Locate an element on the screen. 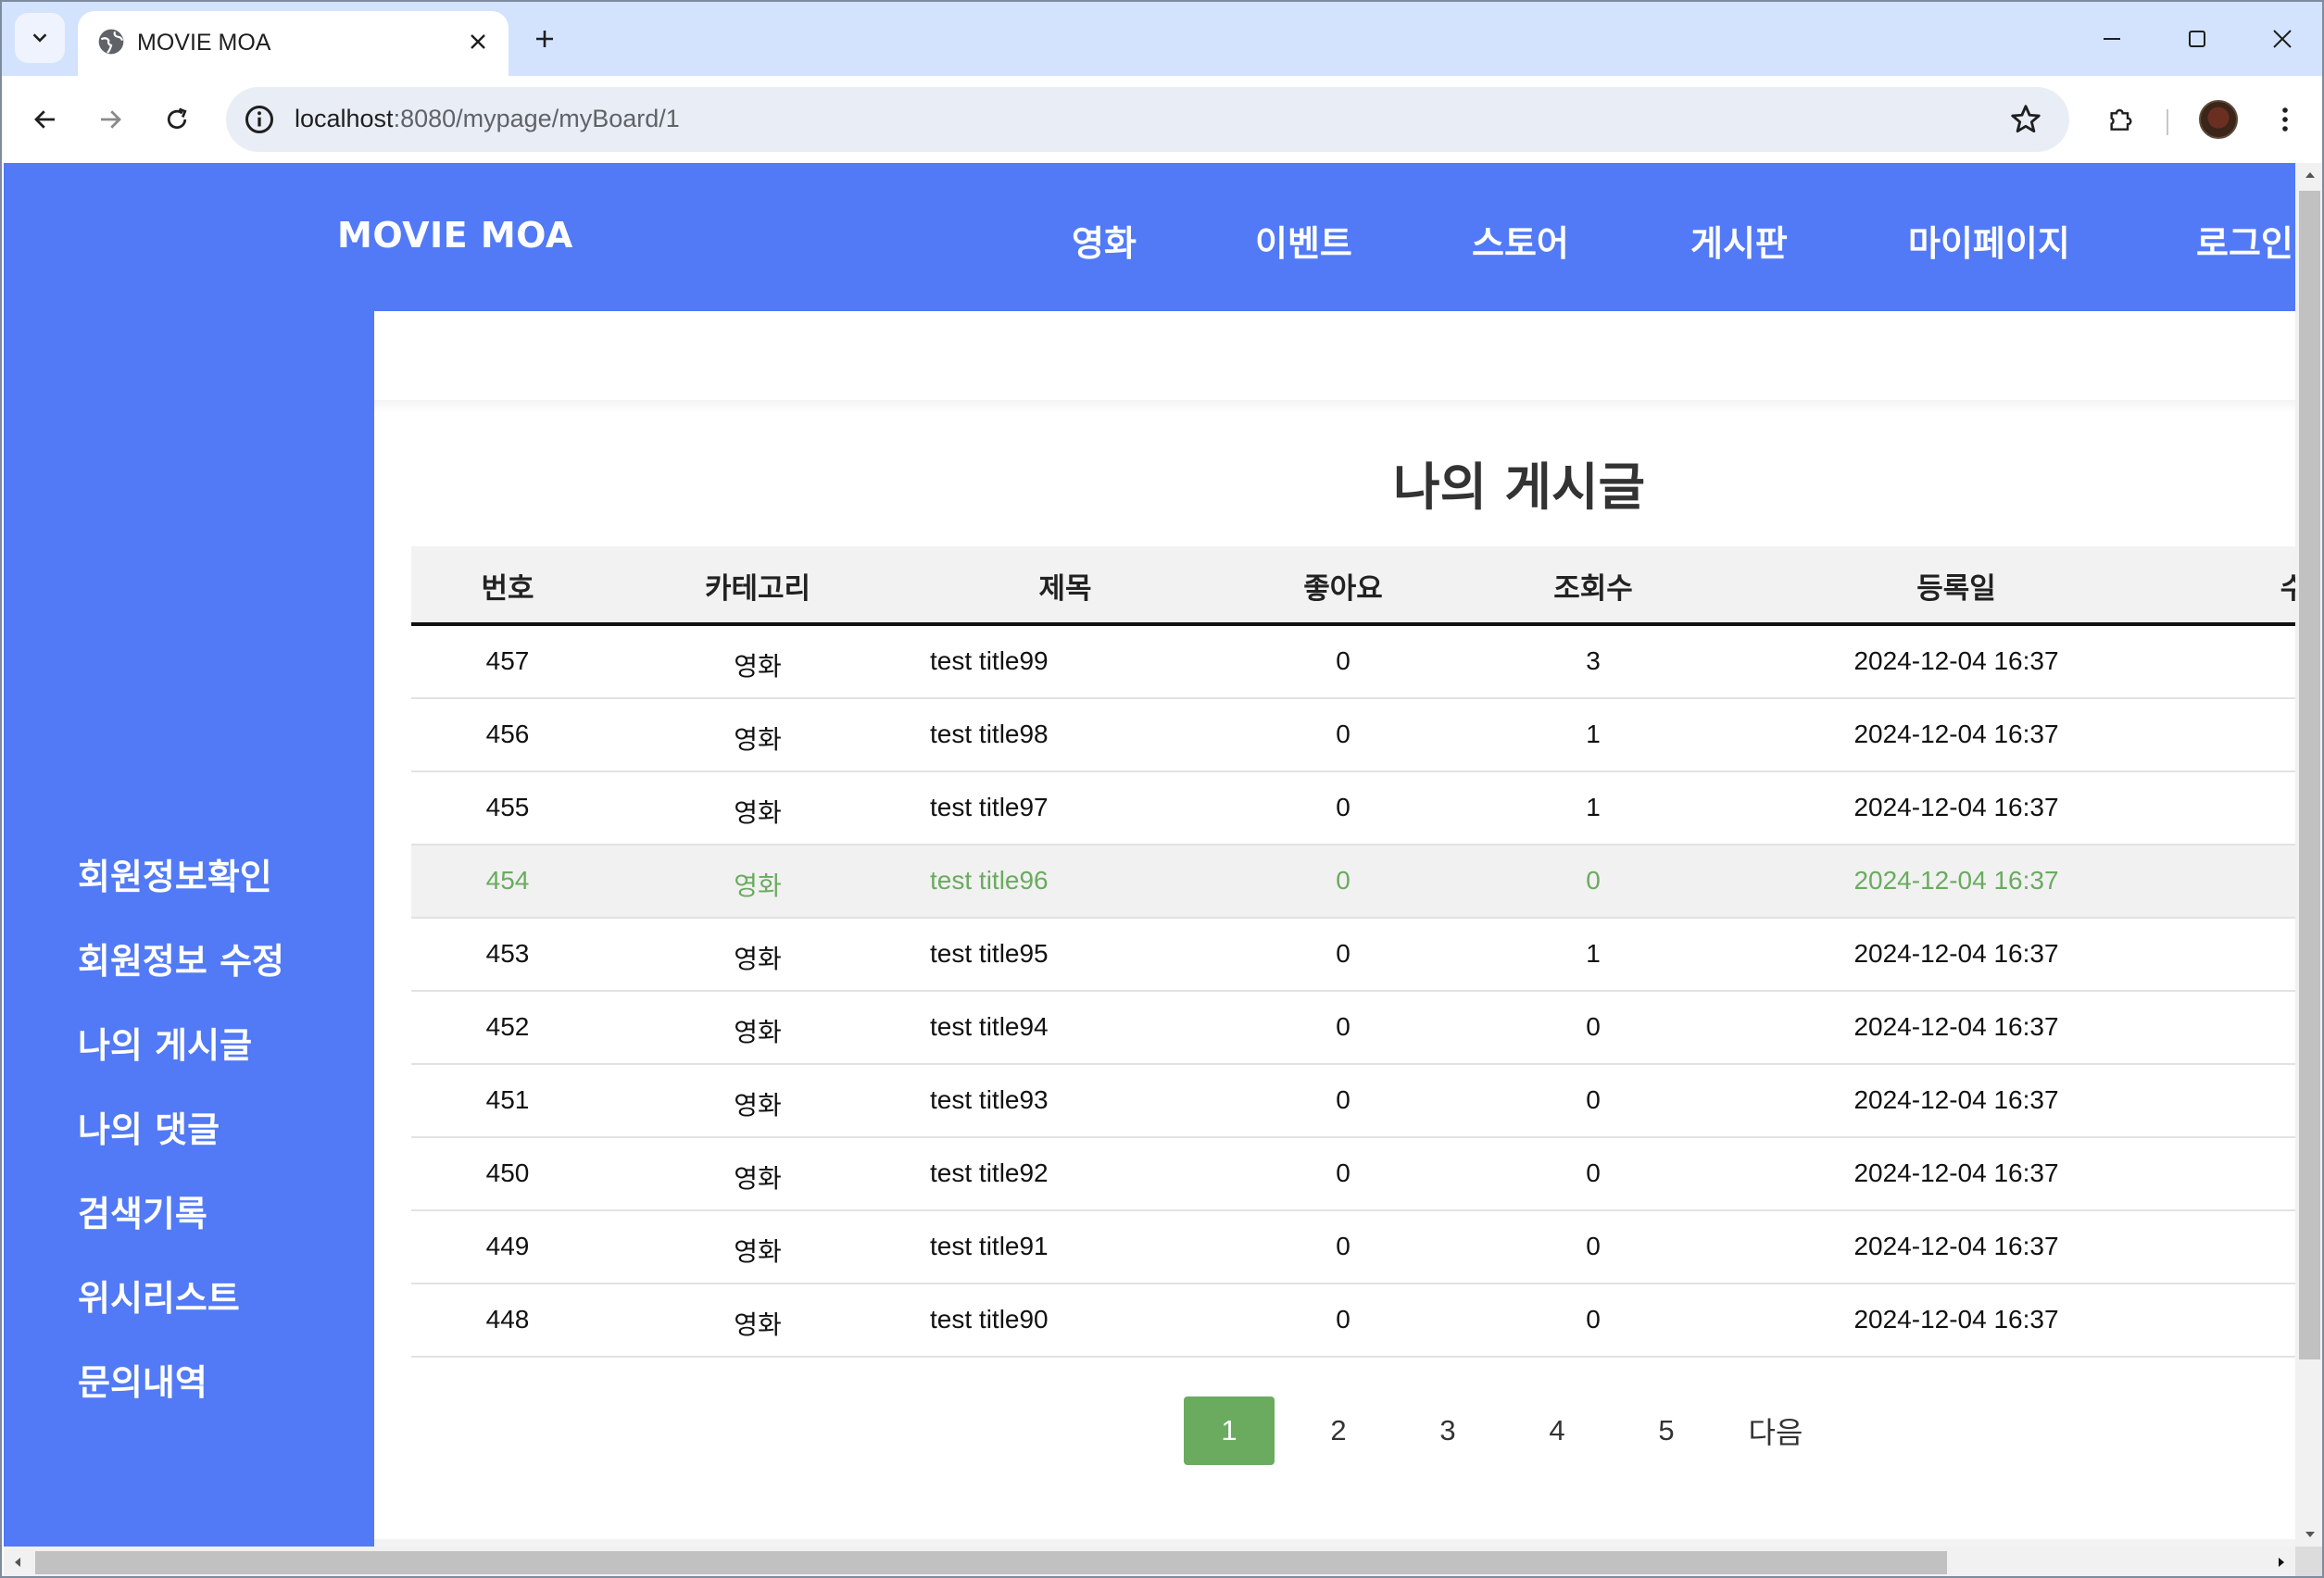  next-page-button: 다음 is located at coordinates (1776, 1430).